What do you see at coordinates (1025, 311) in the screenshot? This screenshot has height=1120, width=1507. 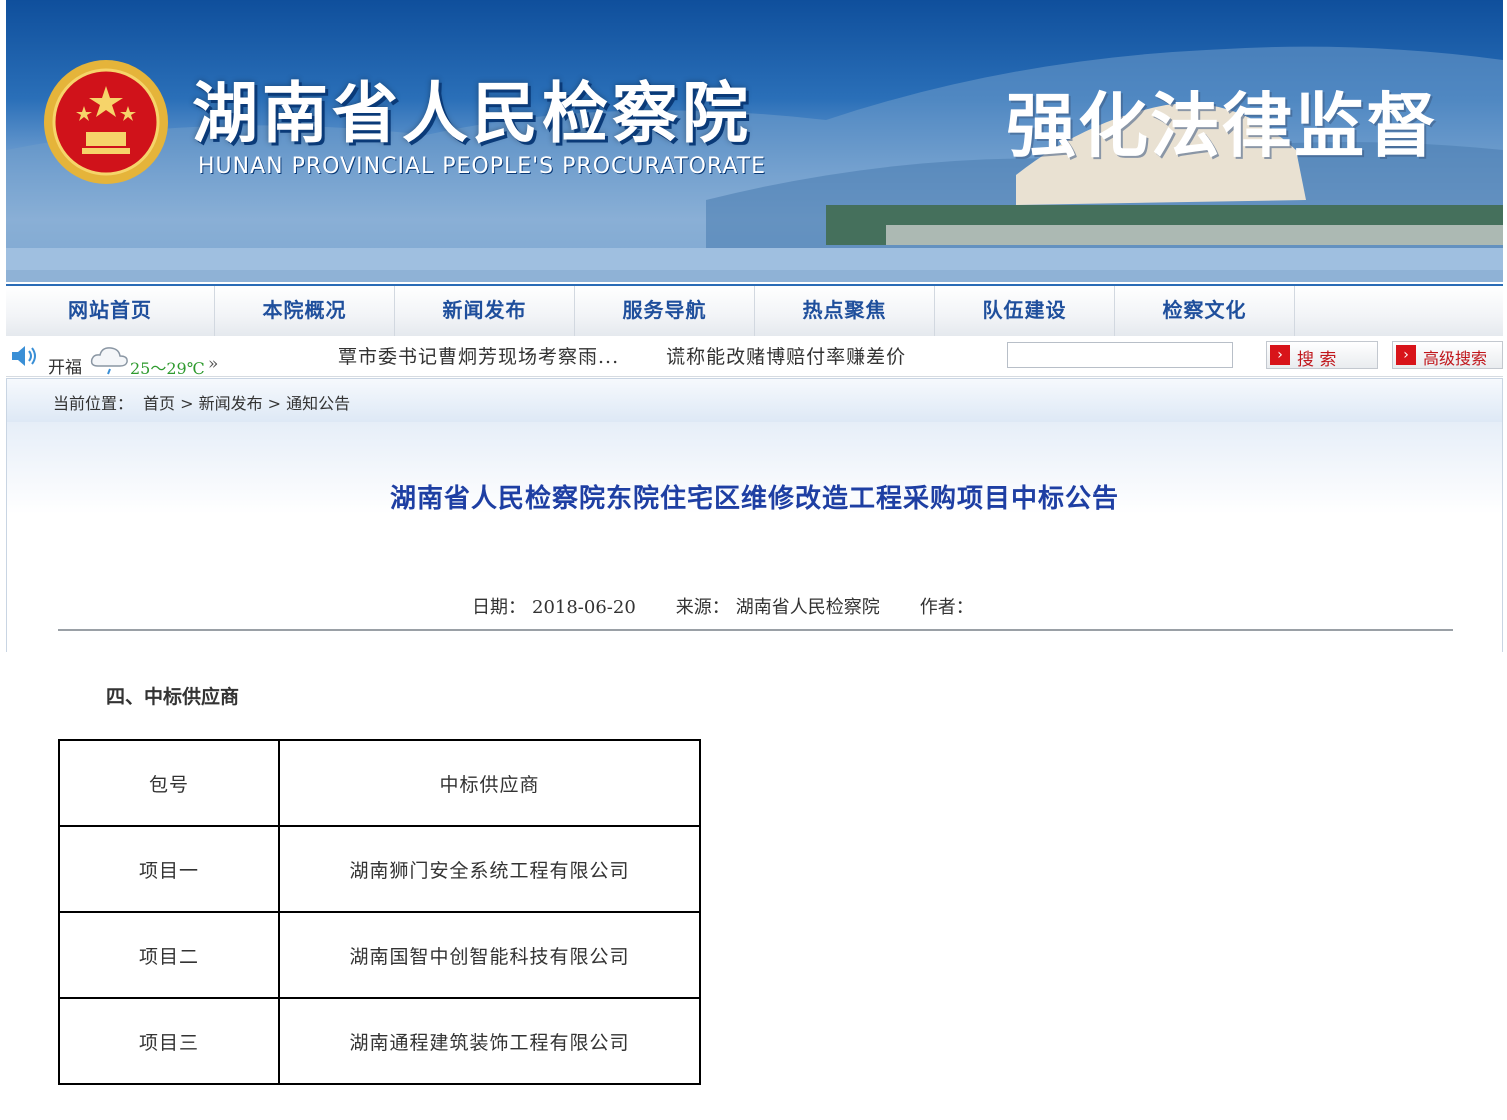 I see `nav-item-team: 队伍建设` at bounding box center [1025, 311].